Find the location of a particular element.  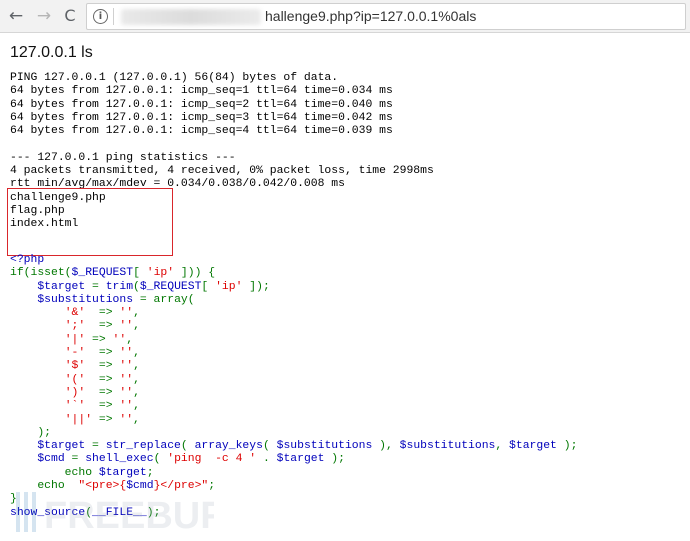

source-token: '`' is located at coordinates (75, 406).